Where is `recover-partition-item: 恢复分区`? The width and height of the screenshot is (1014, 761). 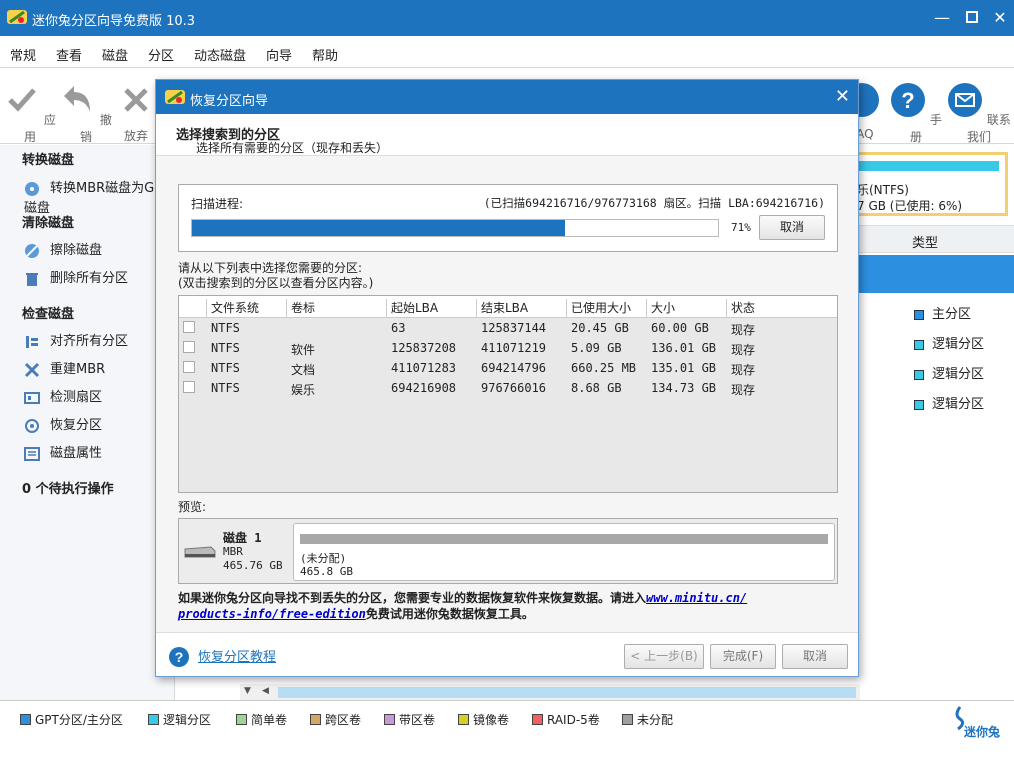
recover-partition-item: 恢复分区 is located at coordinates (63, 424).